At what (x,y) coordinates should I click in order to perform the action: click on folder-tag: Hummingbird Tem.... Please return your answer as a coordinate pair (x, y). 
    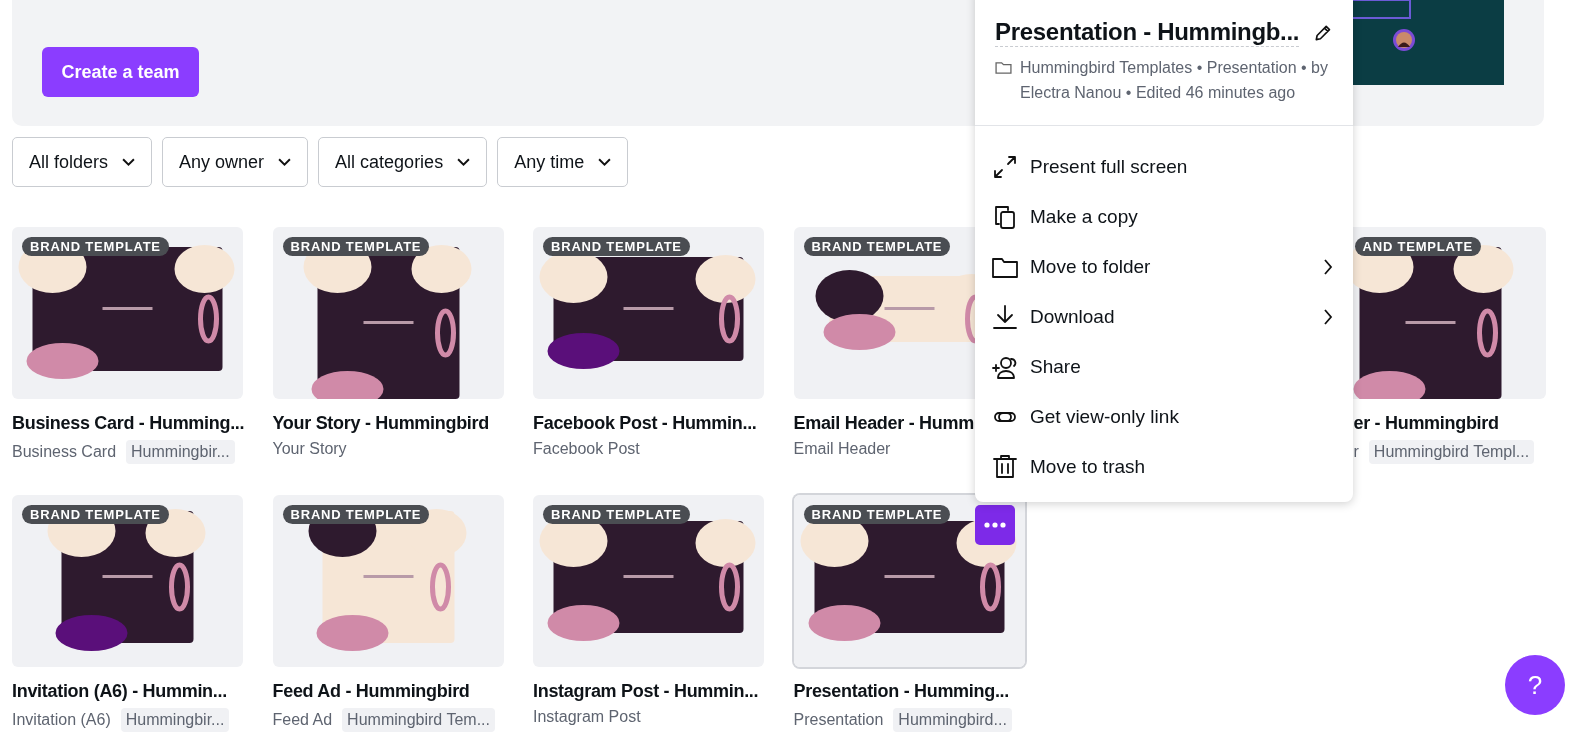
    Looking at the image, I should click on (418, 720).